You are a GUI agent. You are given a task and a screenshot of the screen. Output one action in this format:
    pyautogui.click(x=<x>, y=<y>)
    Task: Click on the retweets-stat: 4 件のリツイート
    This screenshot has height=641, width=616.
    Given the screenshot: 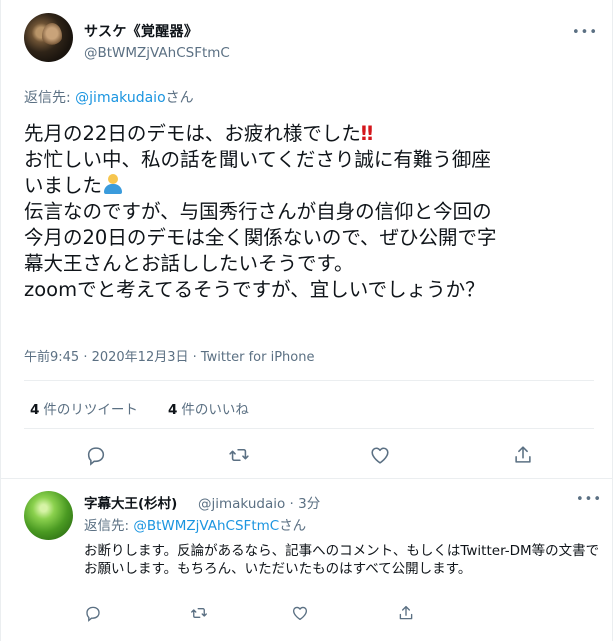 What is the action you would take?
    pyautogui.click(x=84, y=408)
    